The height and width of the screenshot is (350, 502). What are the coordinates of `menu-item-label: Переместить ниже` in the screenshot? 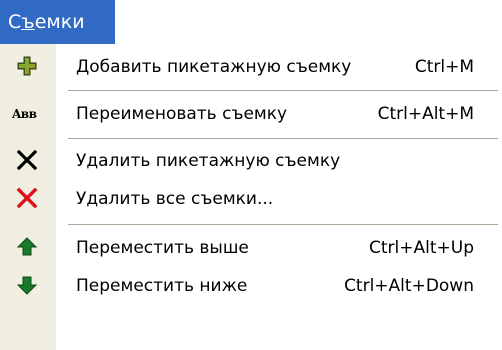 It's located at (162, 286).